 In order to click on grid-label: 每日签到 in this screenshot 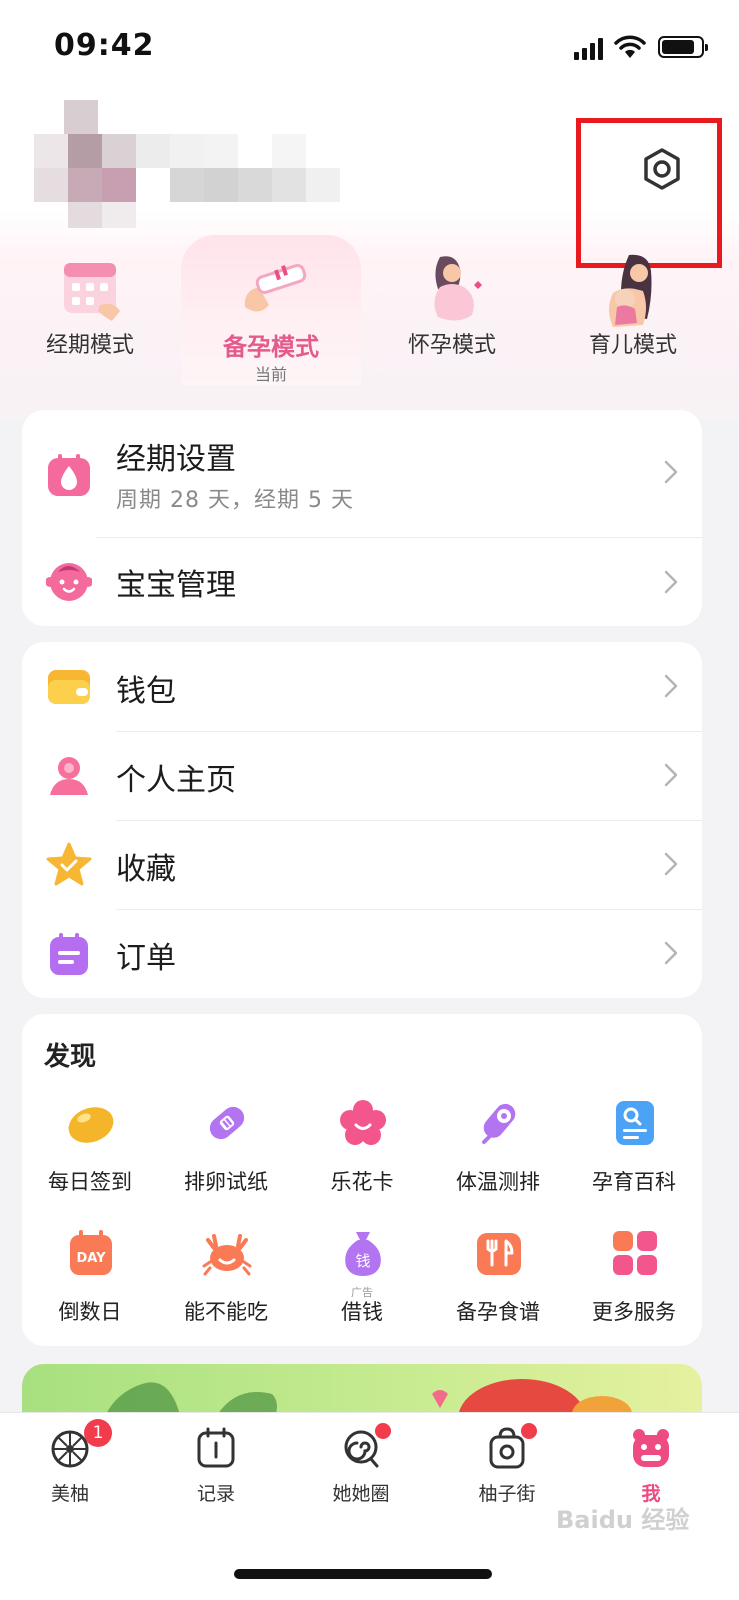, I will do `click(90, 1182)`.